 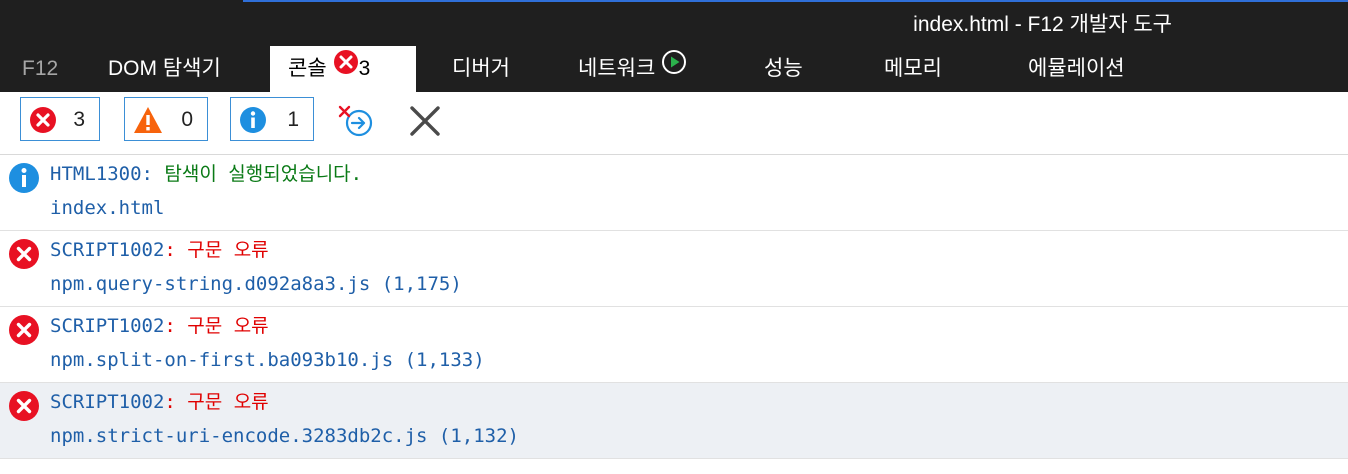 I want to click on tab-console-label: 콘솔, so click(x=307, y=68).